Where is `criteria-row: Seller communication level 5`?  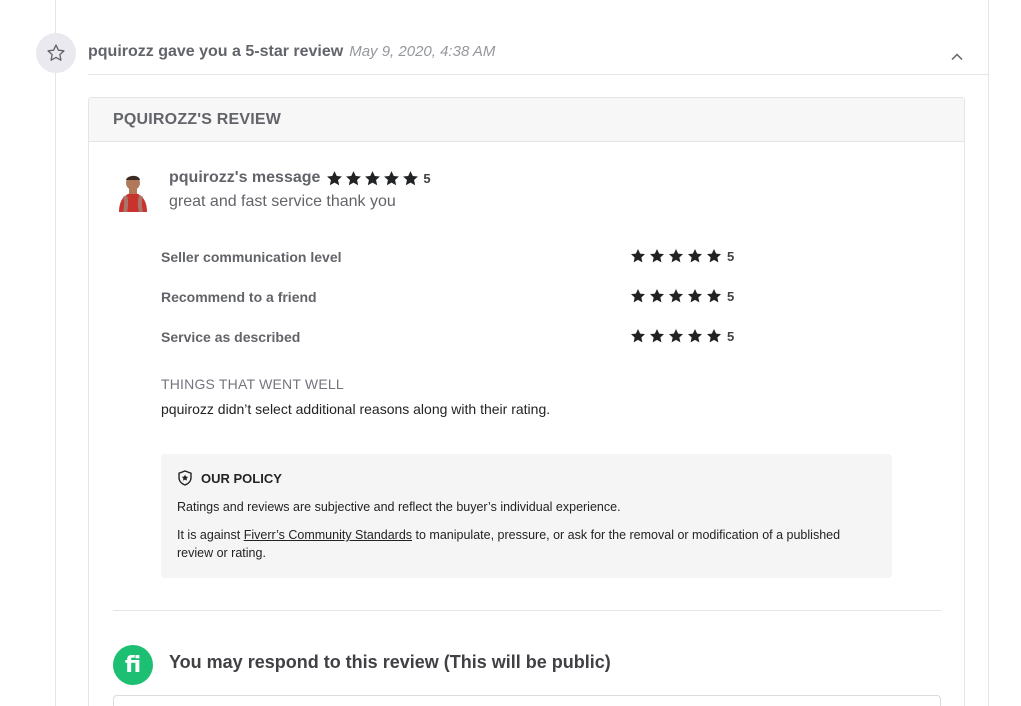
criteria-row: Seller communication level 5 is located at coordinates (451, 257).